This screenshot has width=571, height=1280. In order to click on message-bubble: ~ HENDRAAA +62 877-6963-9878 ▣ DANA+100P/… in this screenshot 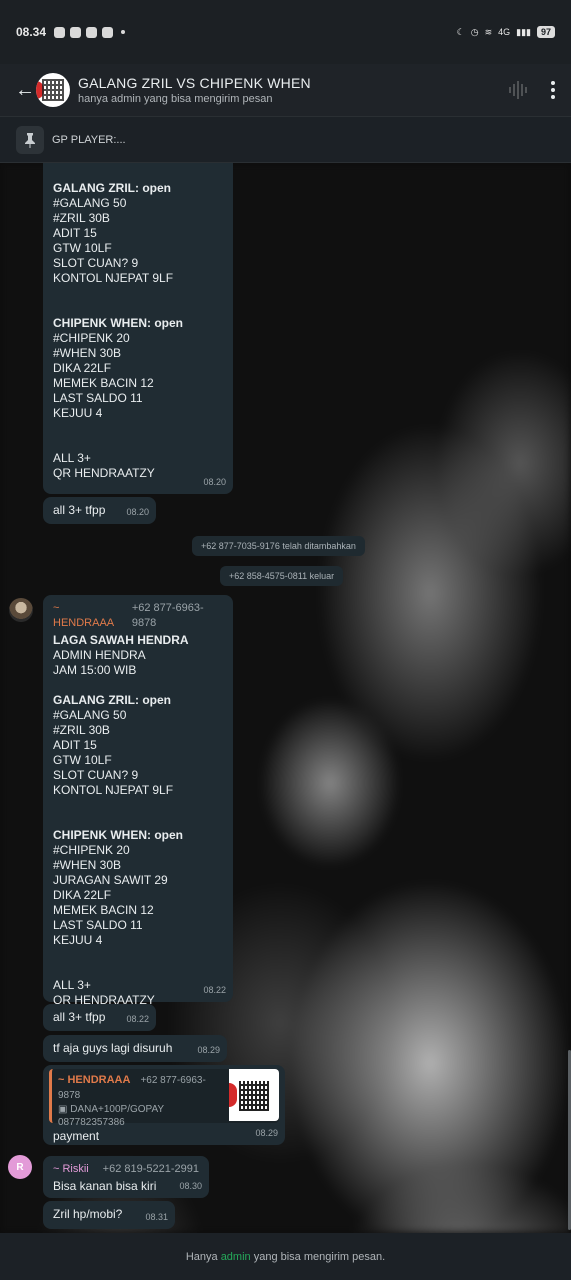, I will do `click(164, 1105)`.